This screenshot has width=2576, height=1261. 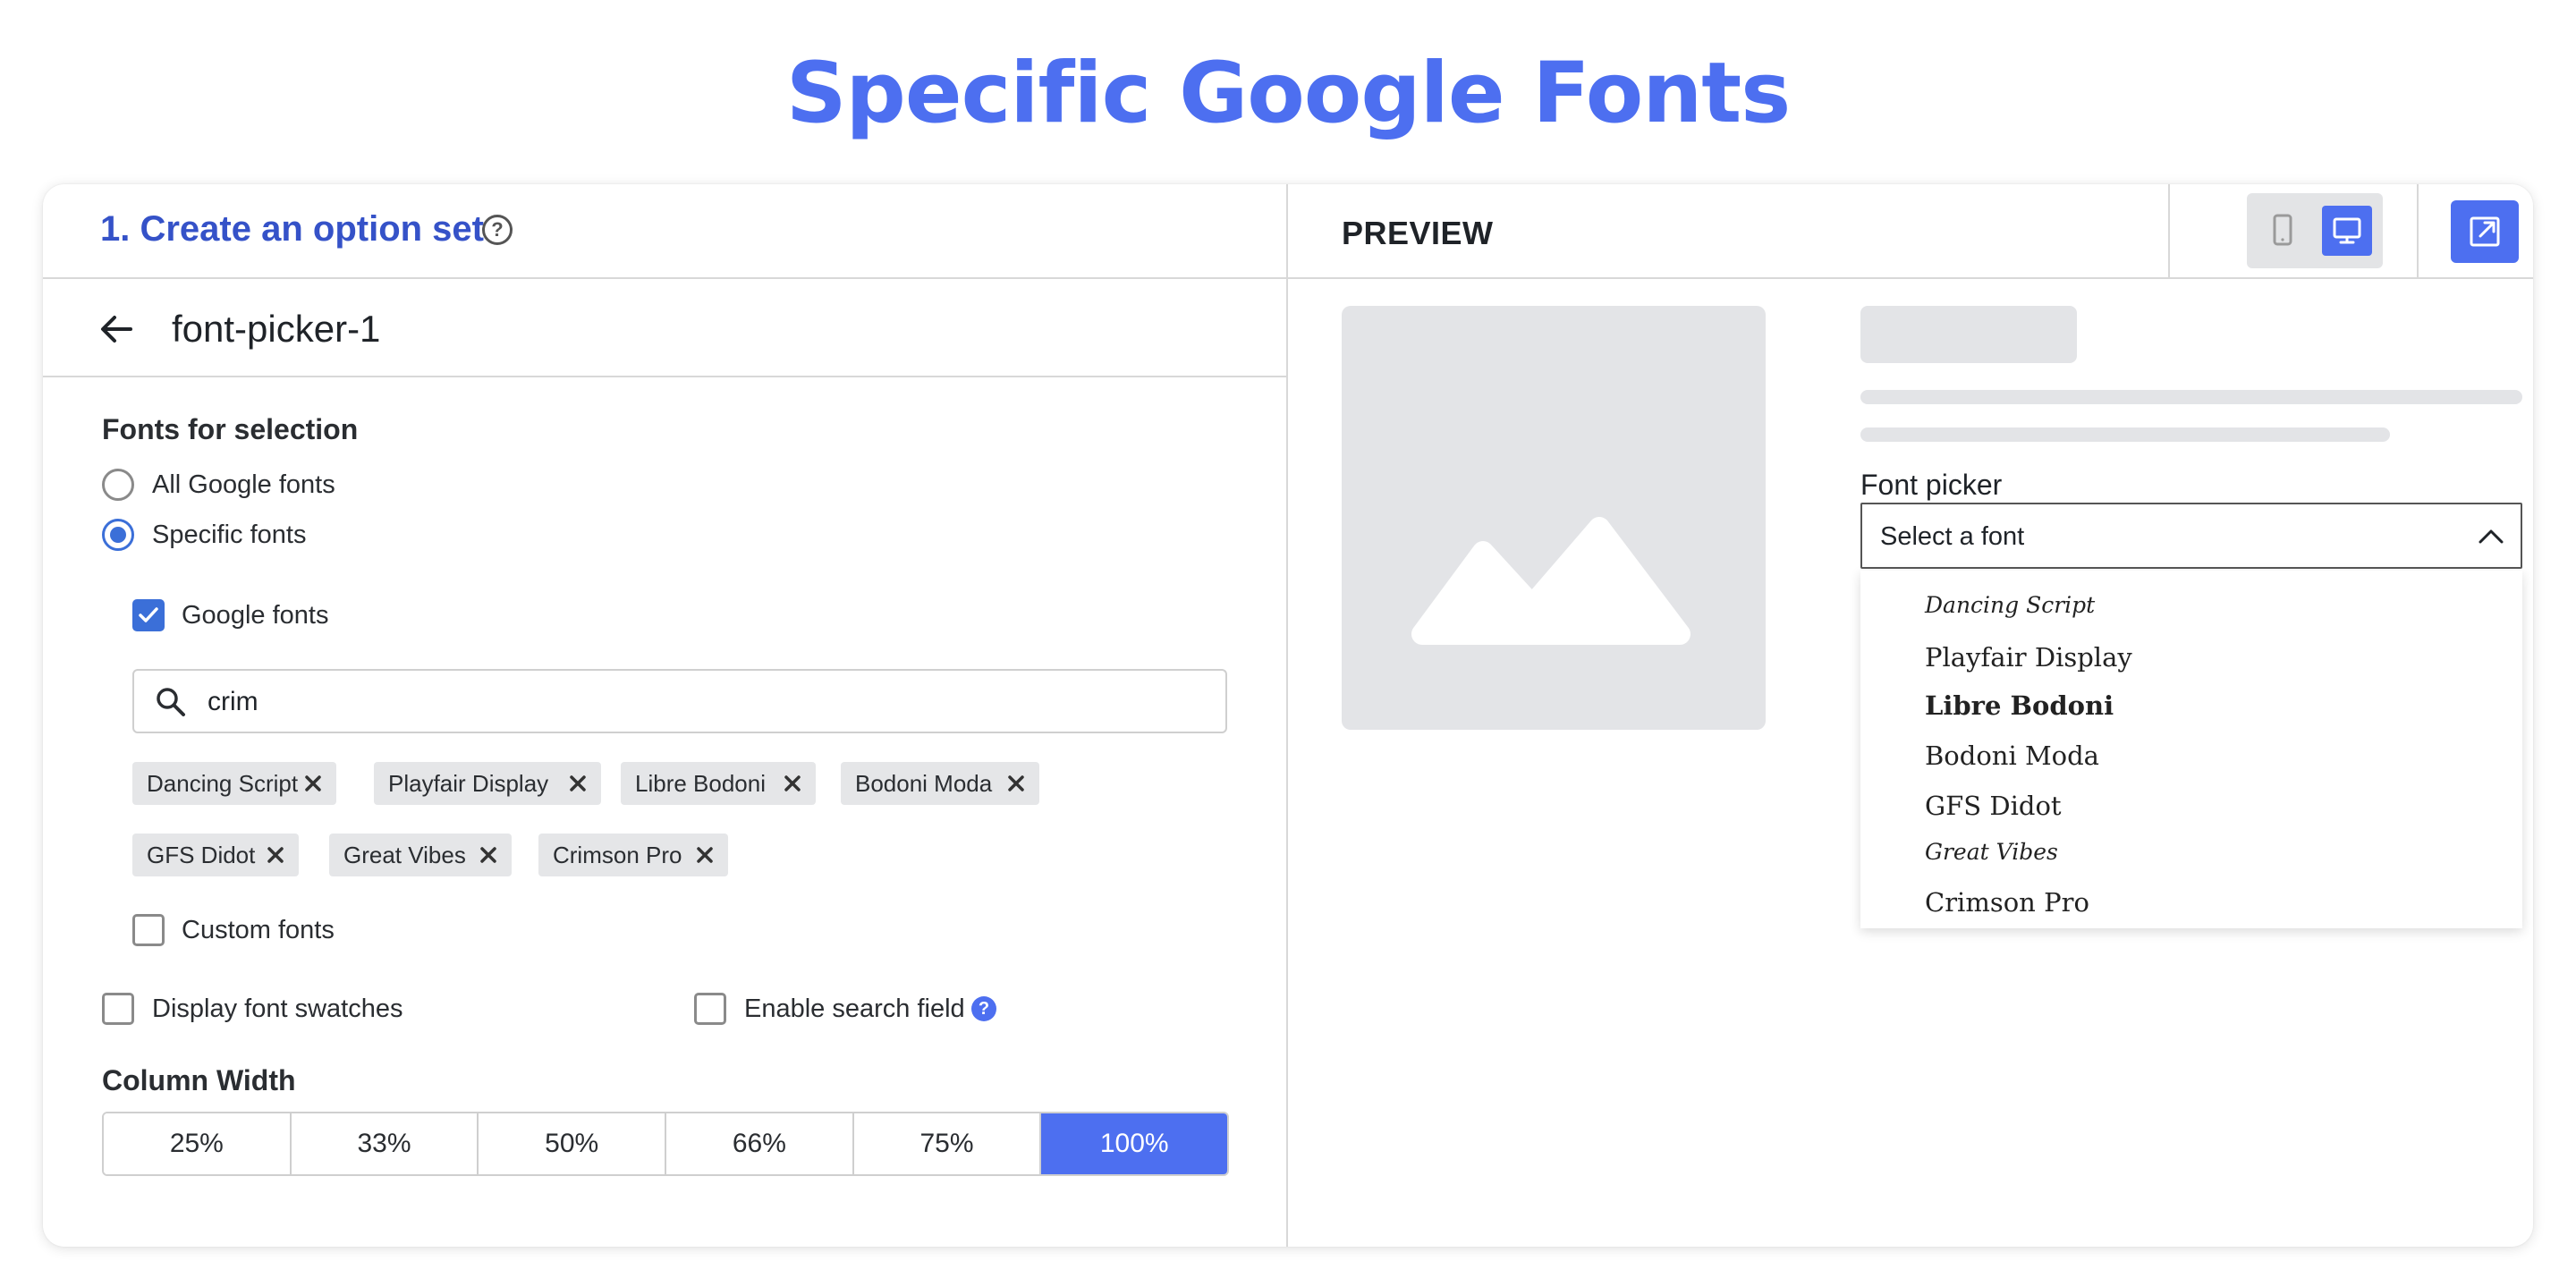 What do you see at coordinates (497, 230) in the screenshot?
I see `question-circle-icon: ?` at bounding box center [497, 230].